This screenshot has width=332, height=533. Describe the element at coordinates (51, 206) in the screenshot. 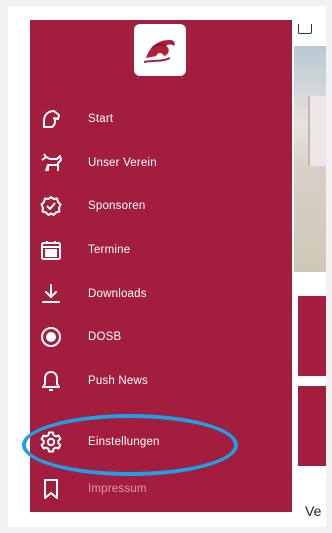

I see `handshake-icon` at that location.